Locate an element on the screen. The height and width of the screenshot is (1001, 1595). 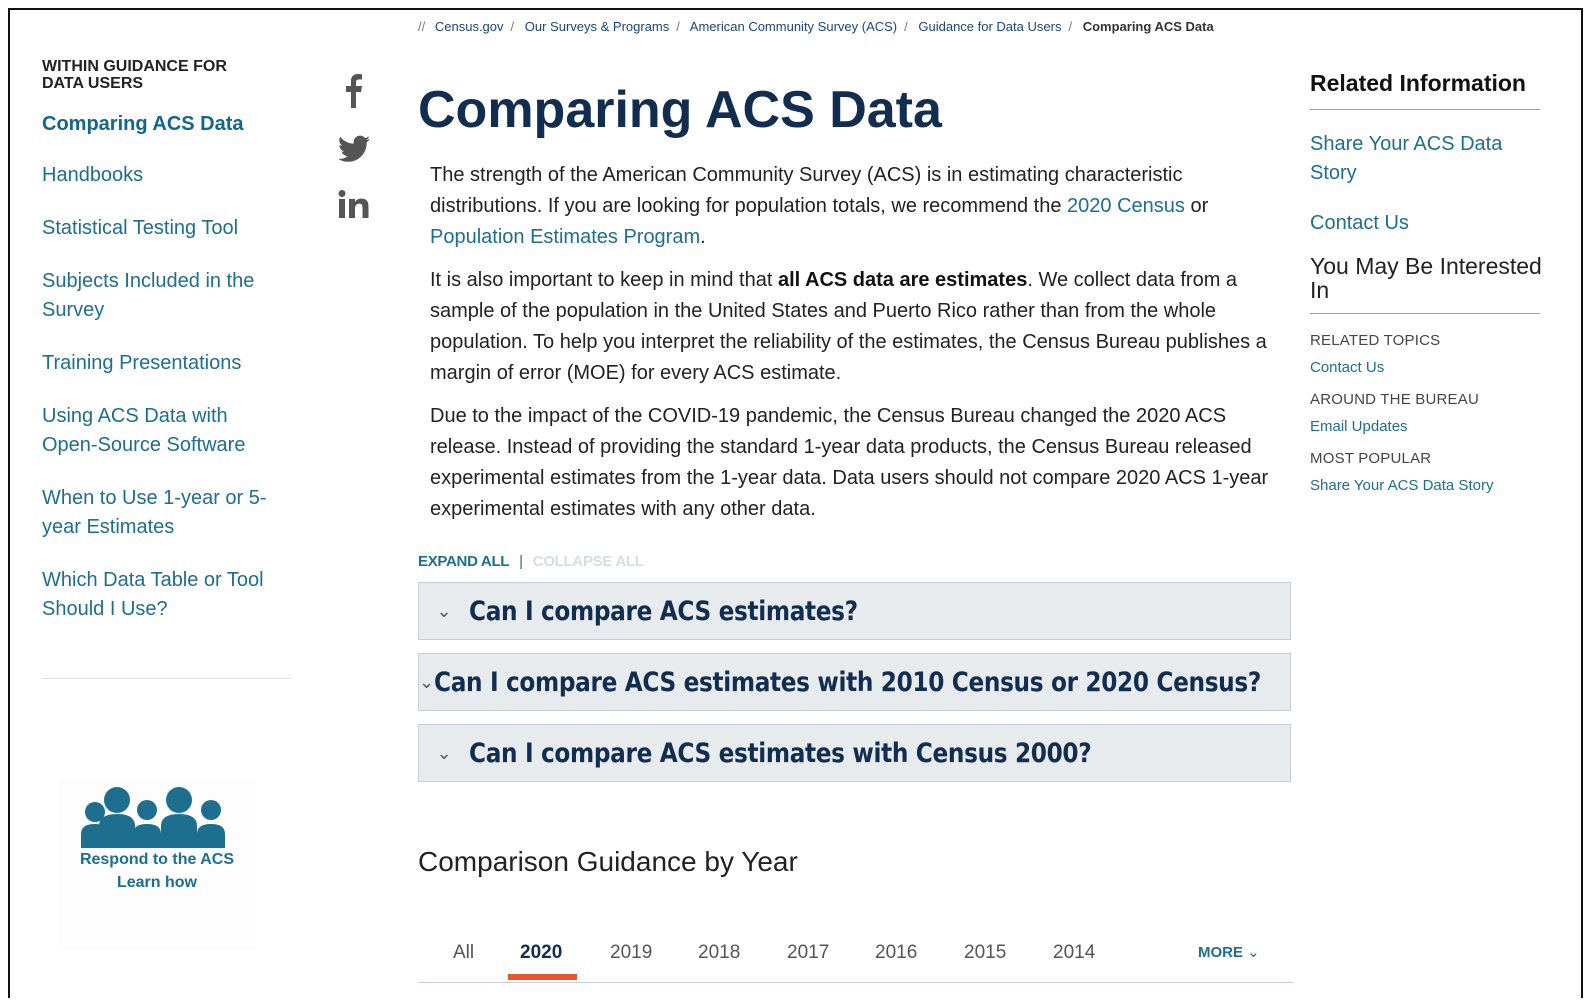
link-population-estimates-program: Population Estimates Program is located at coordinates (565, 237).